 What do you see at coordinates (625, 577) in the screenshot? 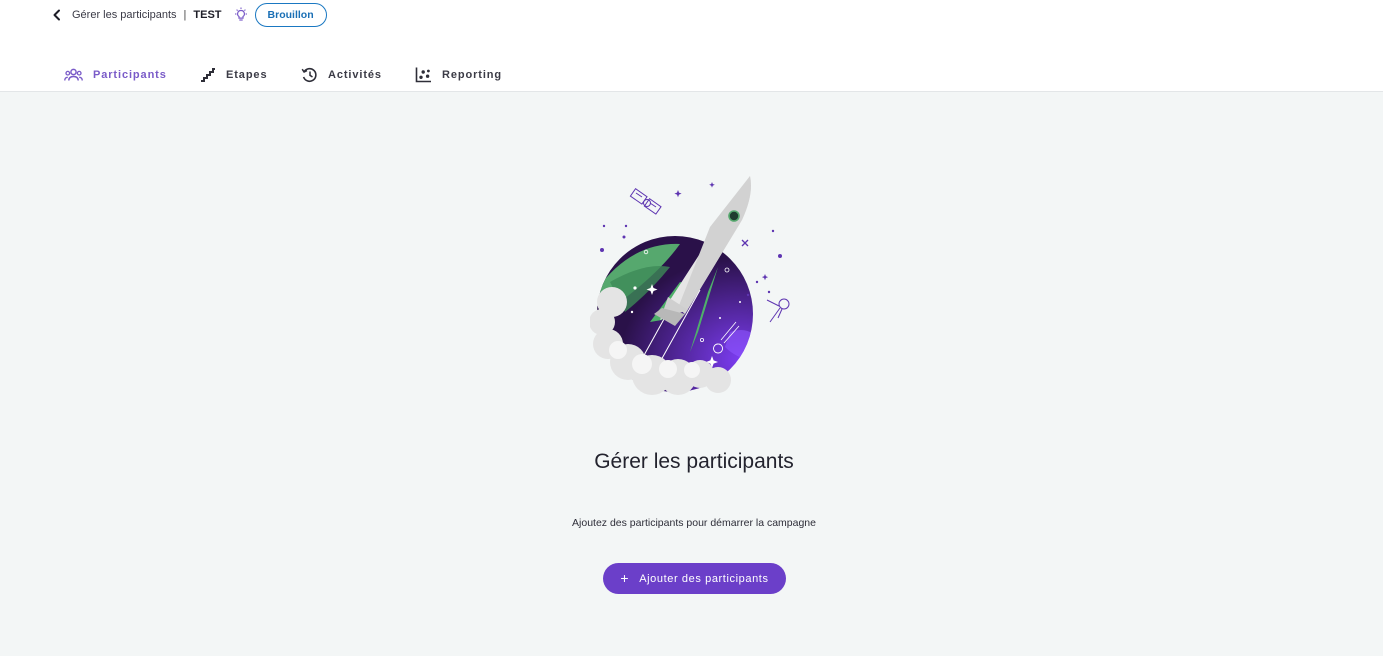
I see `plus-icon: +` at bounding box center [625, 577].